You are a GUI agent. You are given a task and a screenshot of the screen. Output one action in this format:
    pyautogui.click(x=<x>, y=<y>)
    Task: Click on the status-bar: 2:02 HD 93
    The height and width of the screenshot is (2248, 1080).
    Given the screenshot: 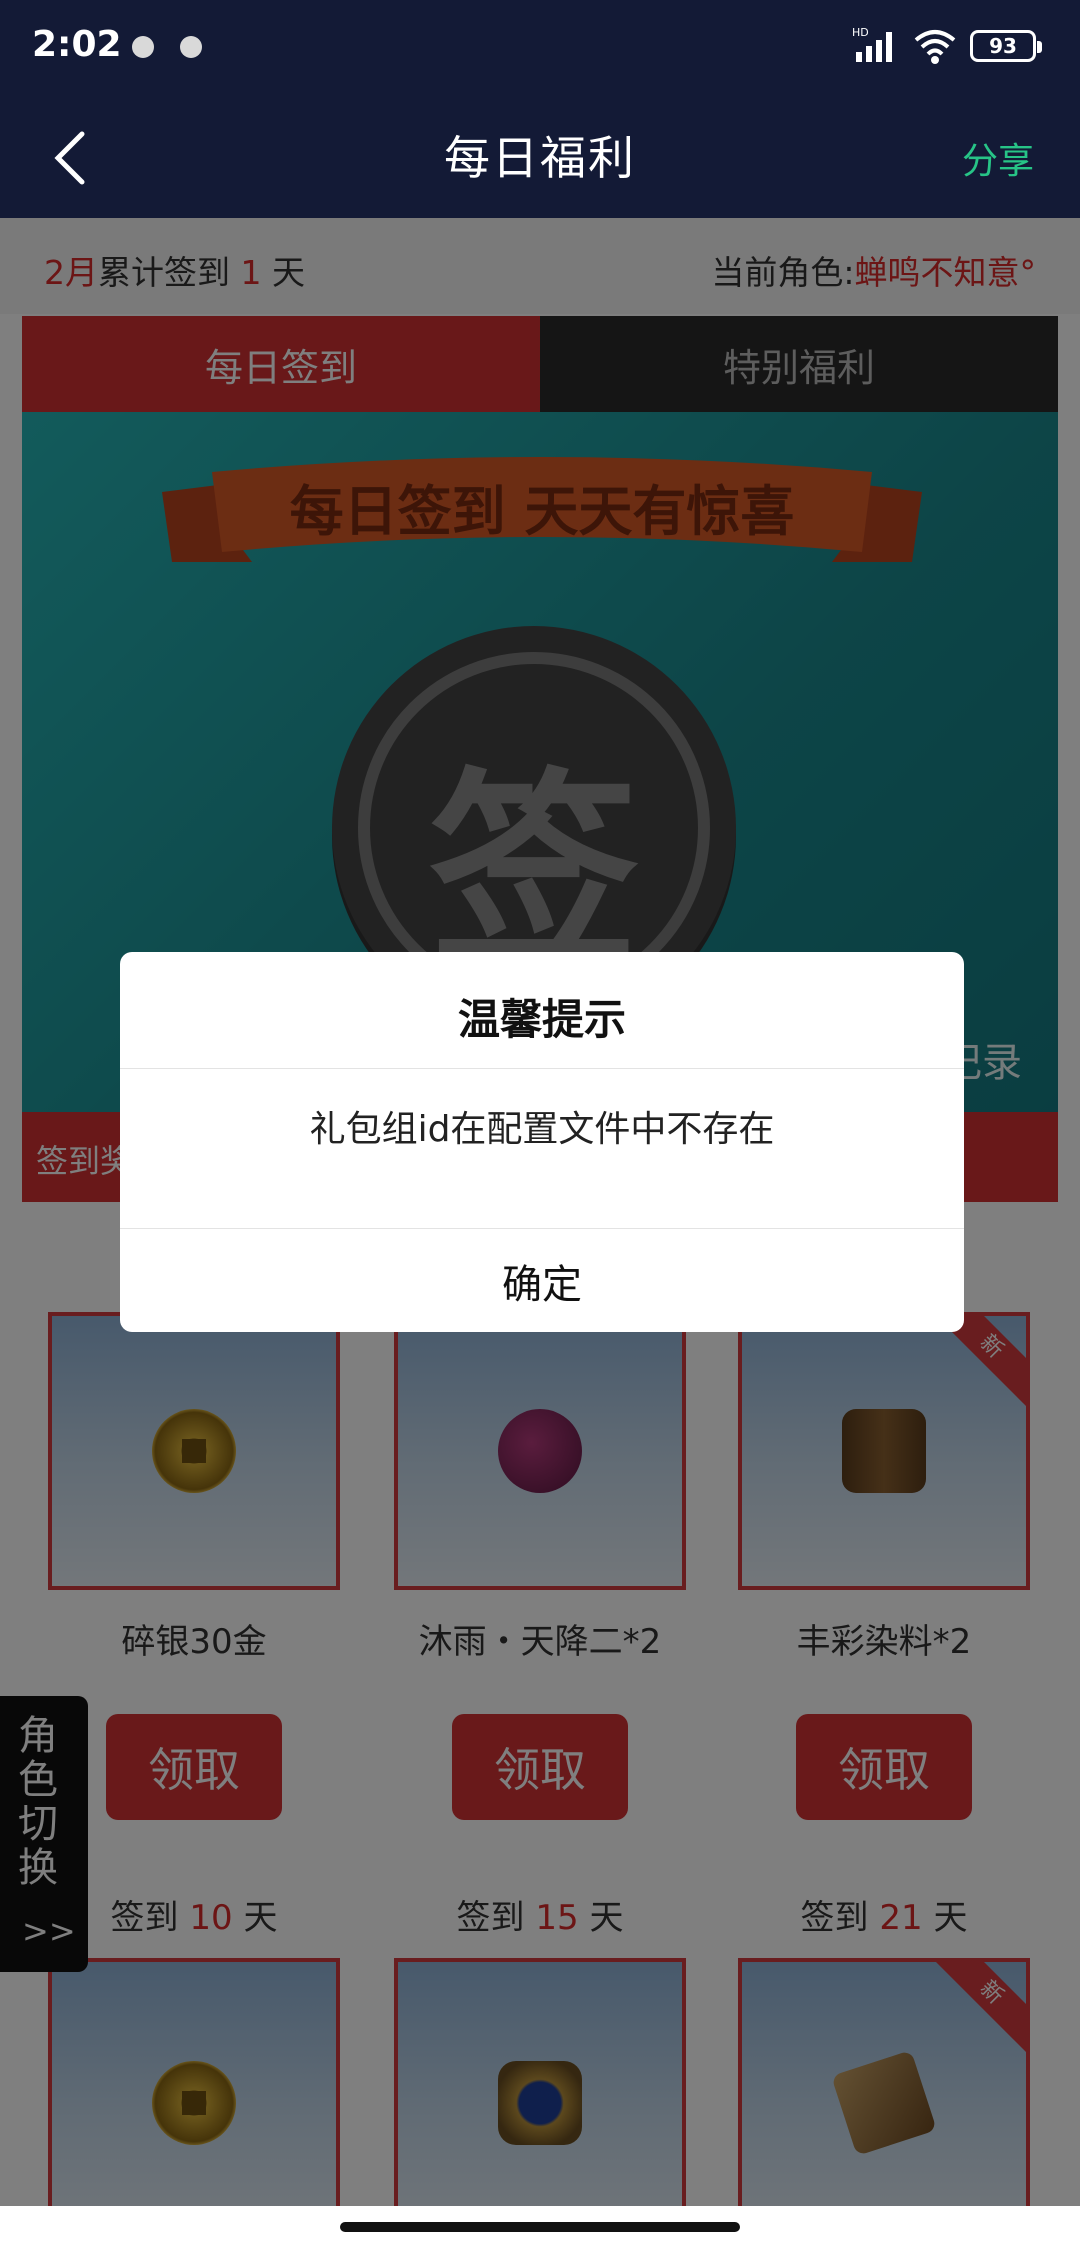 What is the action you would take?
    pyautogui.click(x=540, y=48)
    